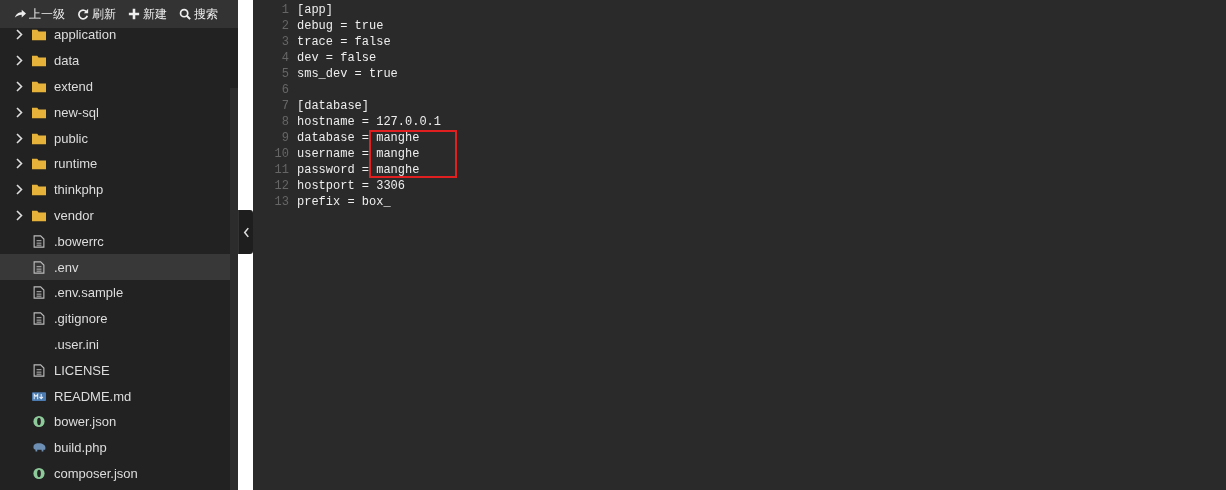 This screenshot has width=1226, height=490. I want to click on file-tree-item: runtime, so click(117, 164).